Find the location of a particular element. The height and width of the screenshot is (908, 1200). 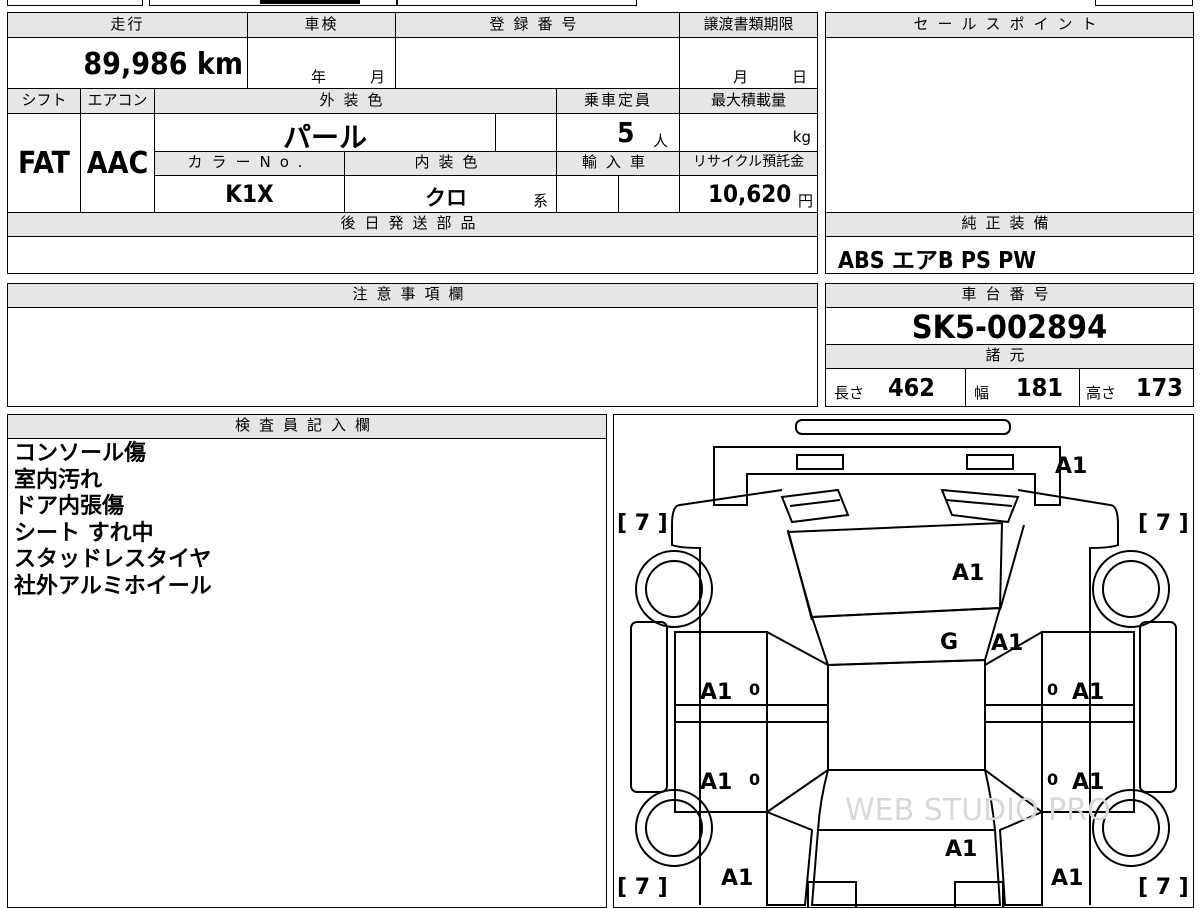

mileage-header: 走行 is located at coordinates (127, 25).